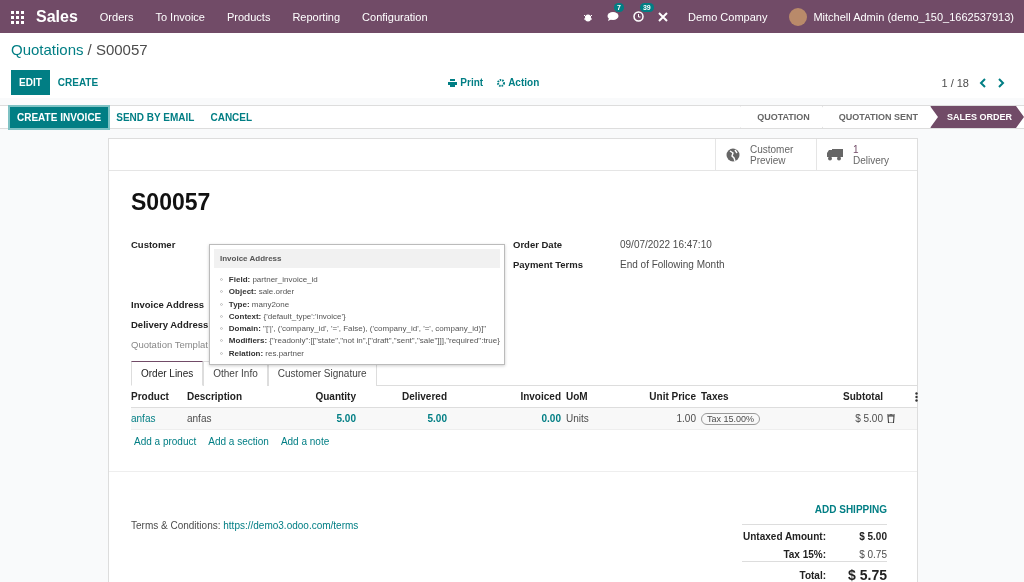 This screenshot has height=582, width=1024. I want to click on column-header: Description, so click(239, 396).